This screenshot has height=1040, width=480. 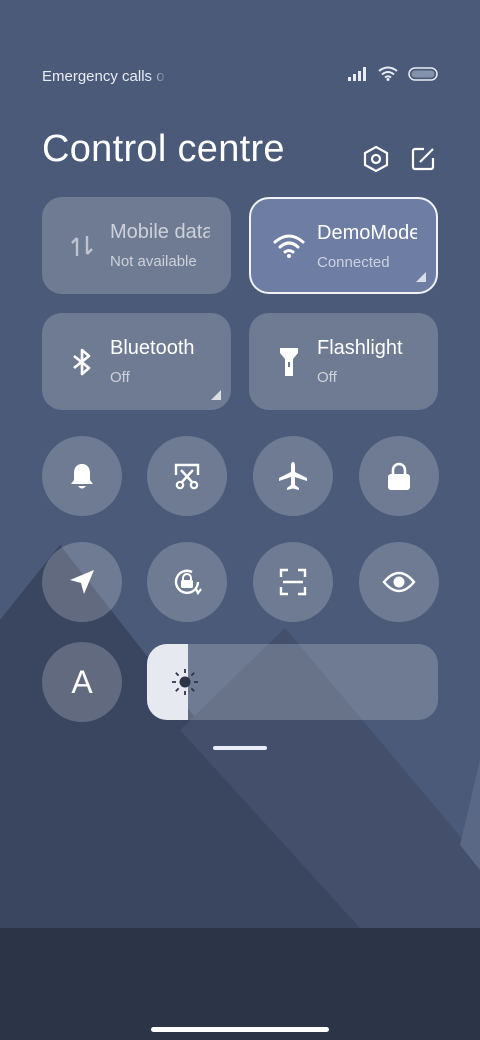 I want to click on battery-icon, so click(x=423, y=73).